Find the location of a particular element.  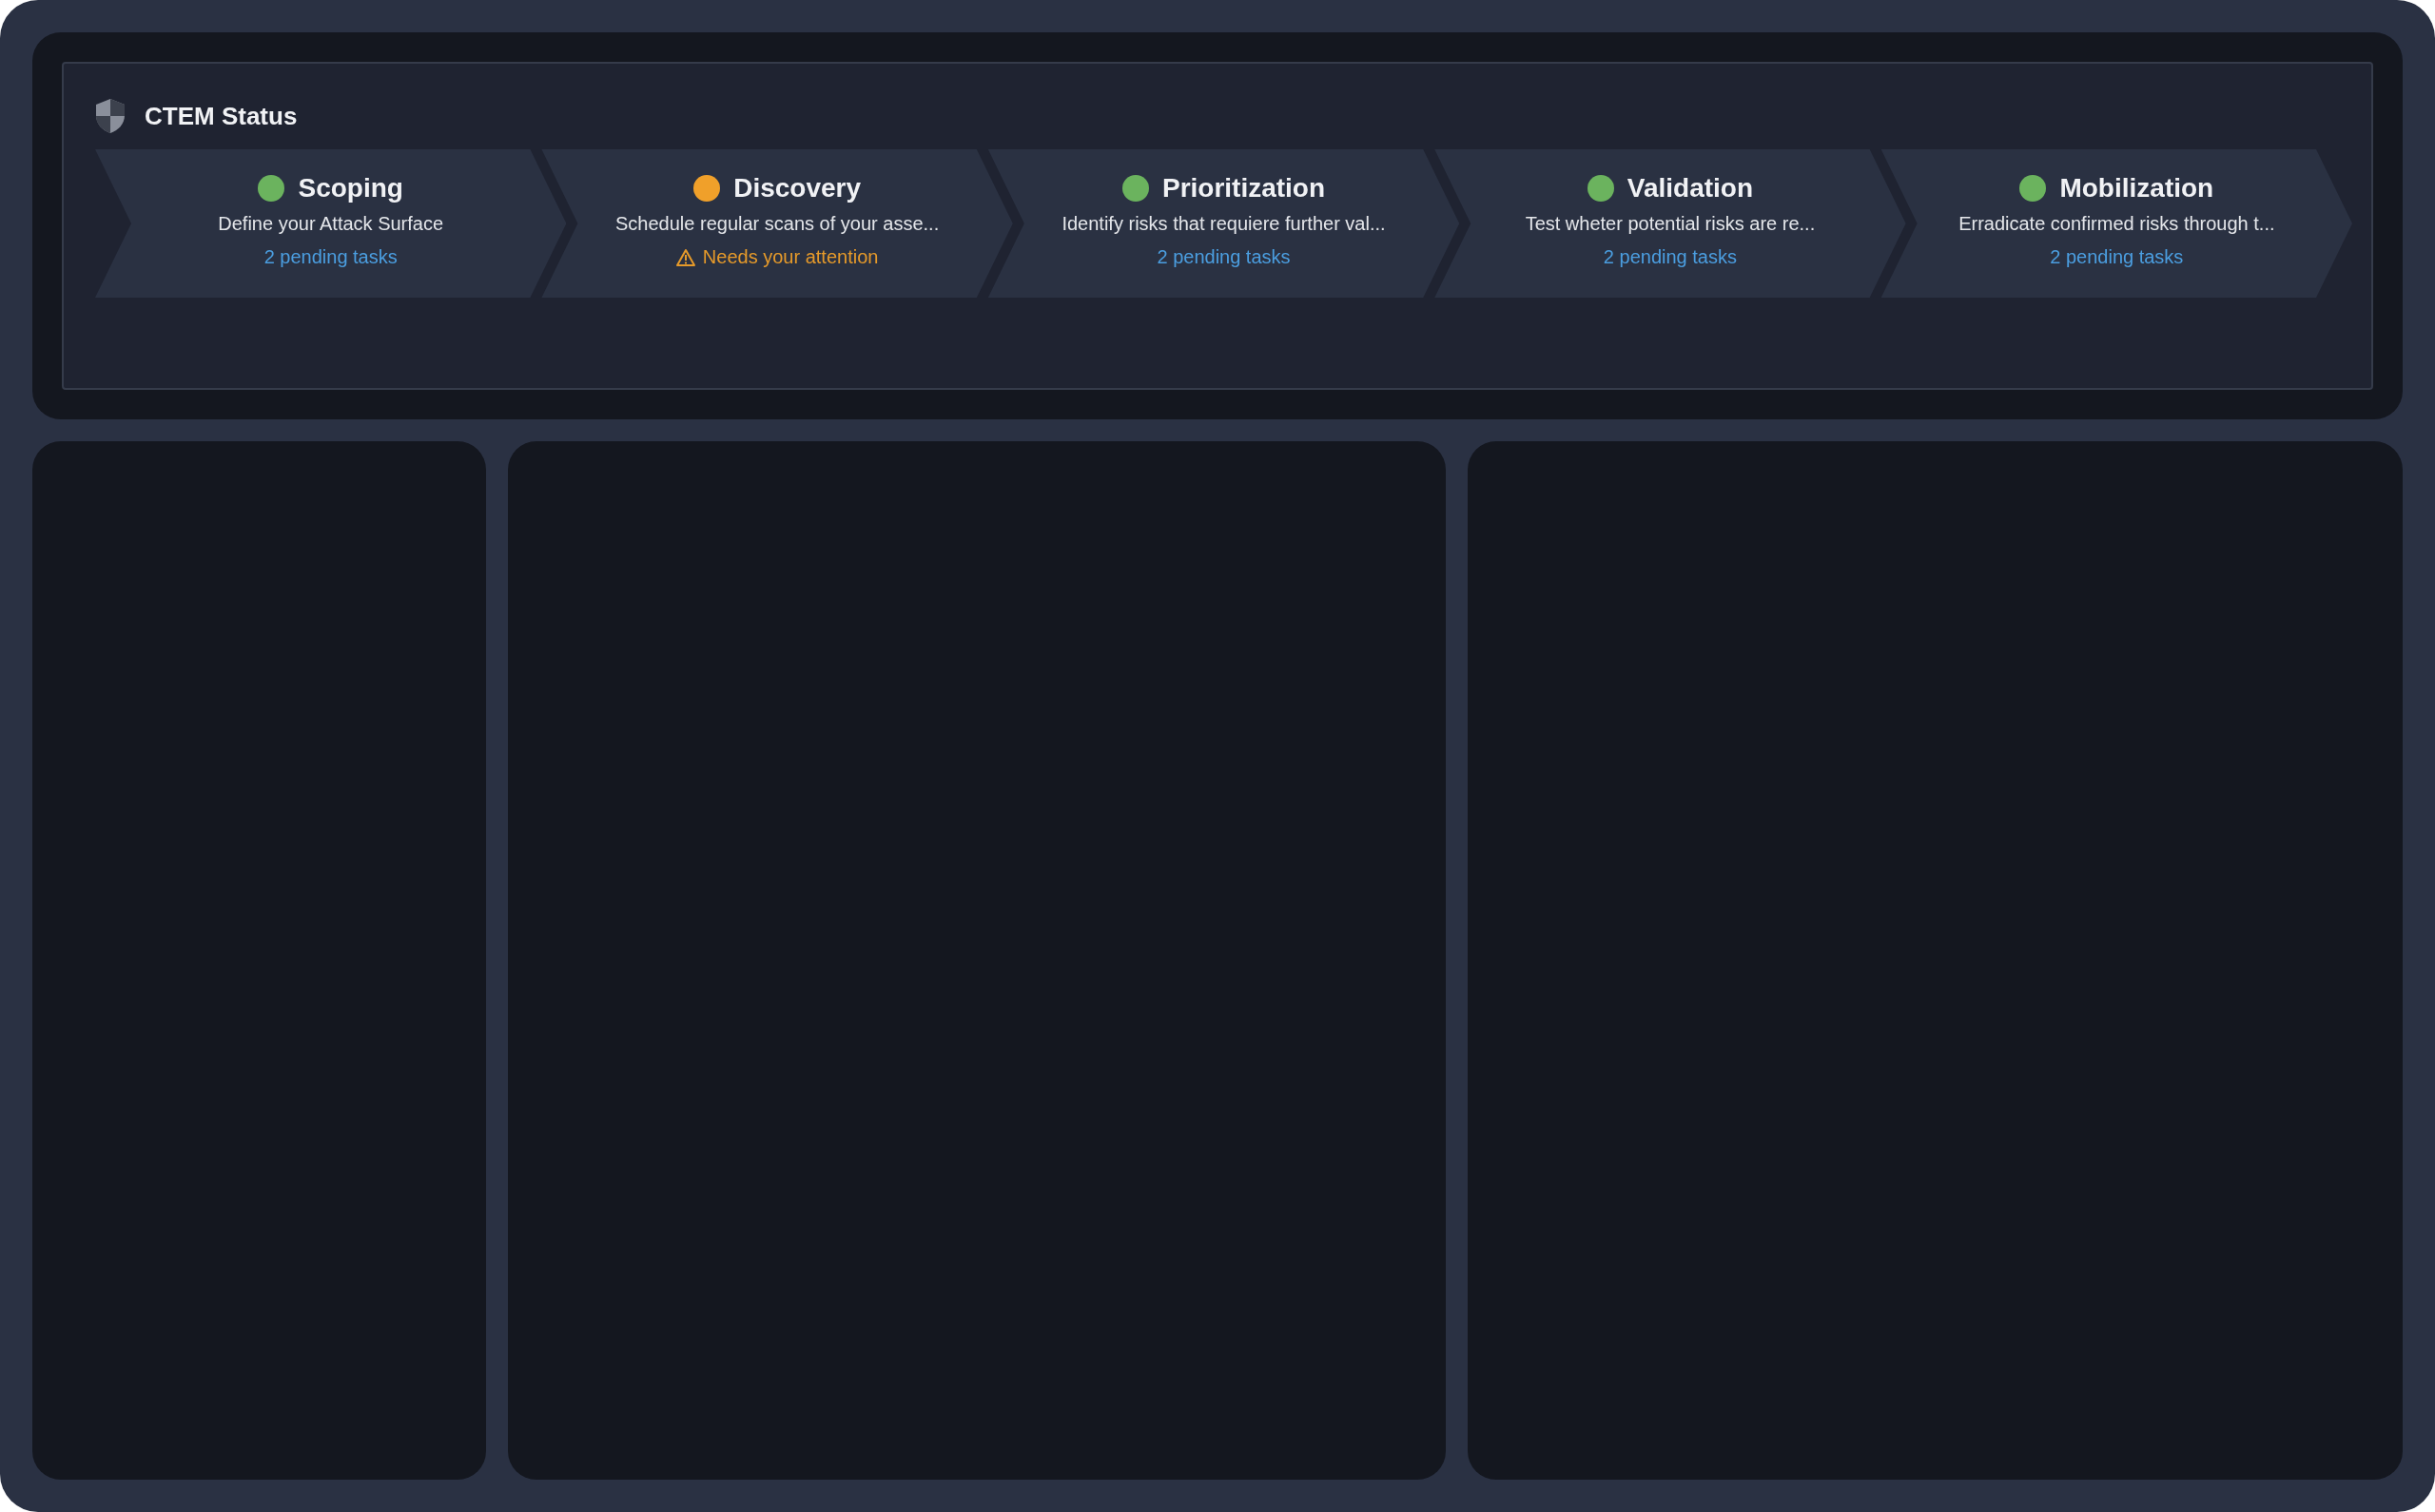

step-chevron: Mobilization Erradicate confirmed risks through t... 2 pending tasks is located at coordinates (2116, 224).